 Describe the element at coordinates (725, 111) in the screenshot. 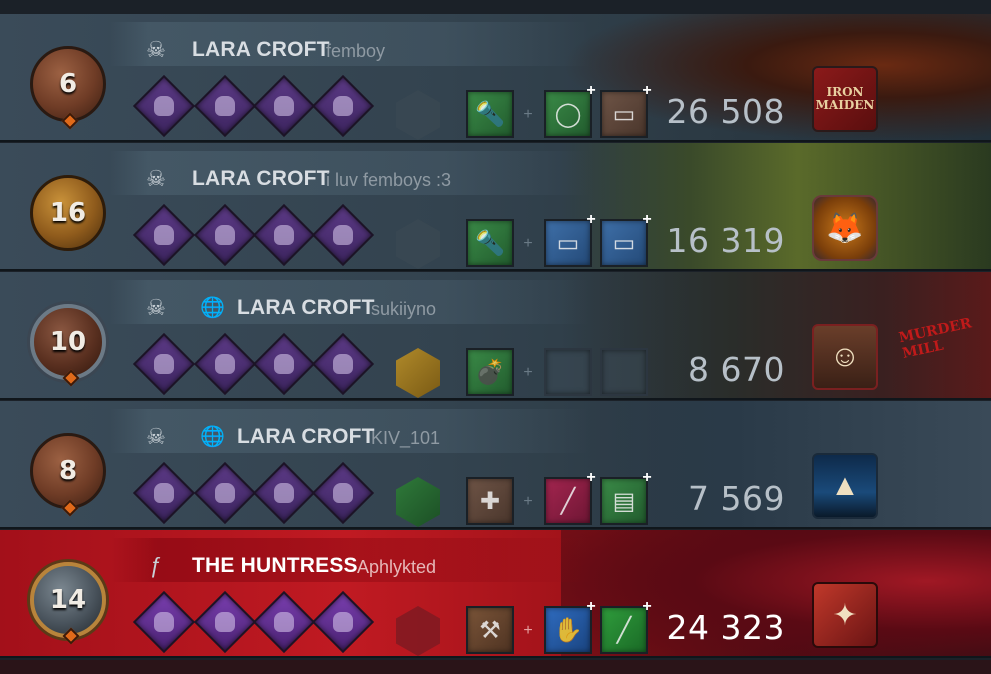

I see `score: 26 508` at that location.